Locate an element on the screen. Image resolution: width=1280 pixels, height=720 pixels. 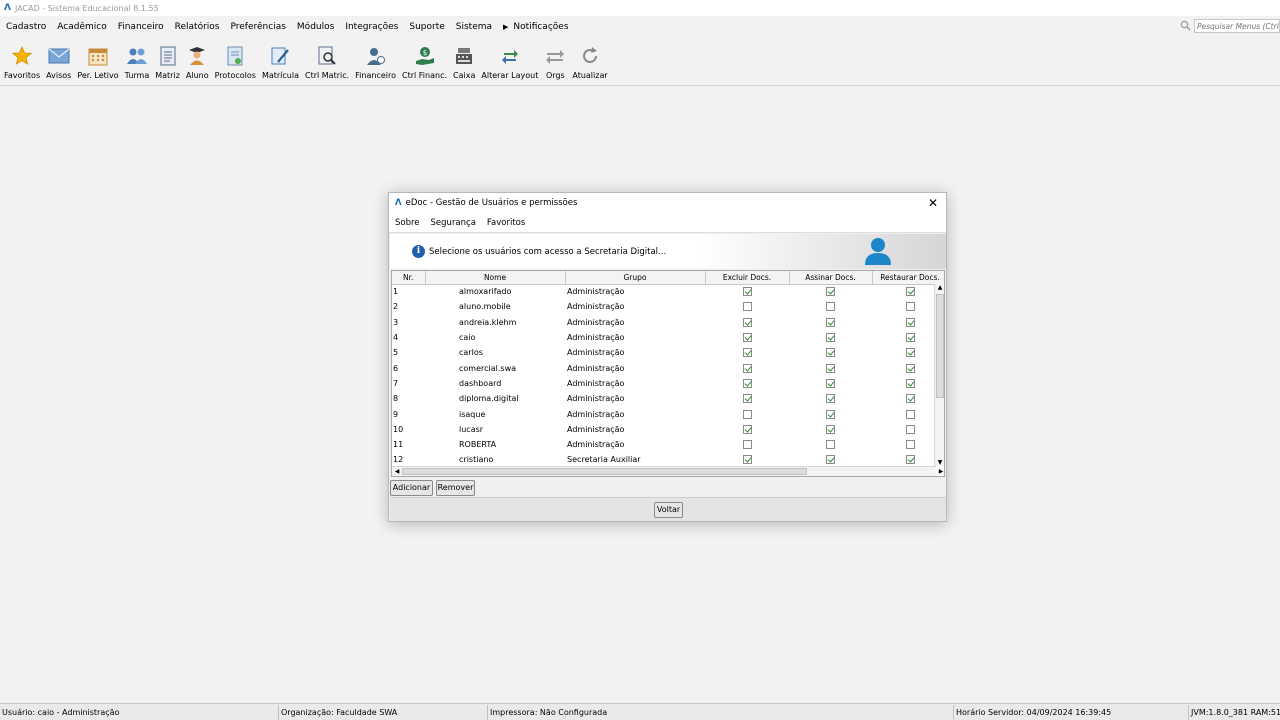
tool-turma: Turma is located at coordinates (137, 60).